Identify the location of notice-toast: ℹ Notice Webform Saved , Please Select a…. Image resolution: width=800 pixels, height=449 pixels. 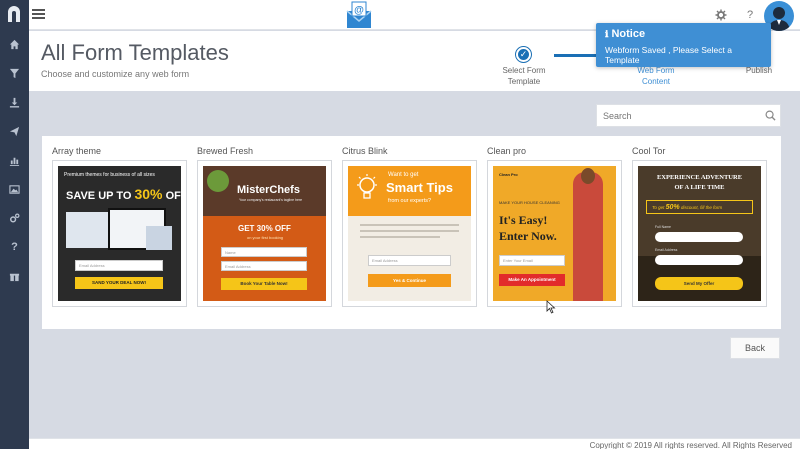
(683, 45).